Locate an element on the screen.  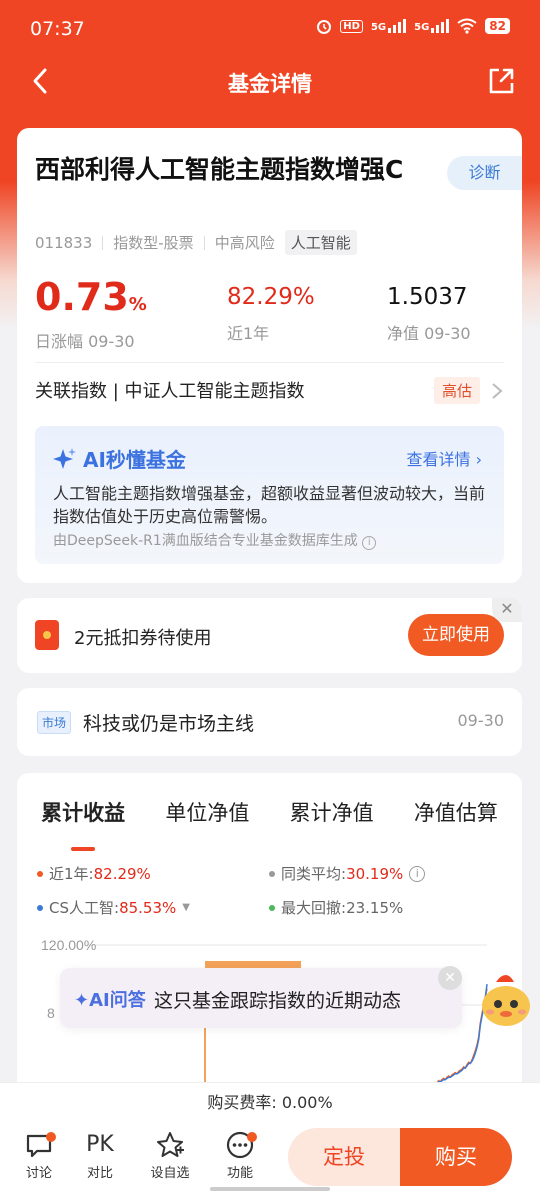
alarm-icon is located at coordinates (324, 27).